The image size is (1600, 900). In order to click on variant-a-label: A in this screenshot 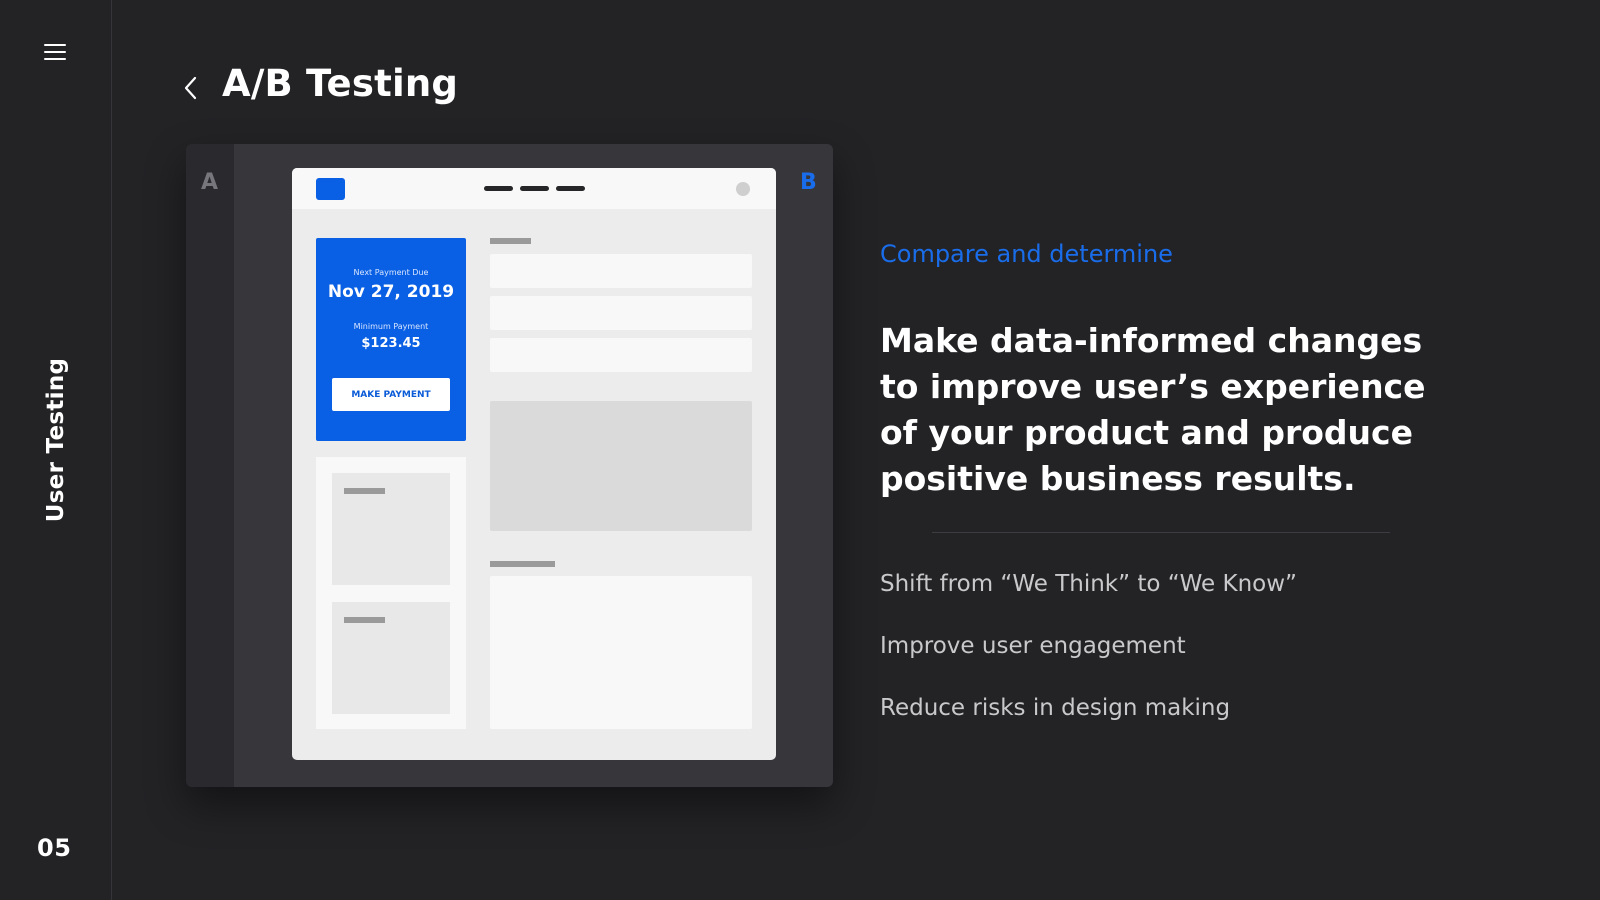, I will do `click(210, 182)`.